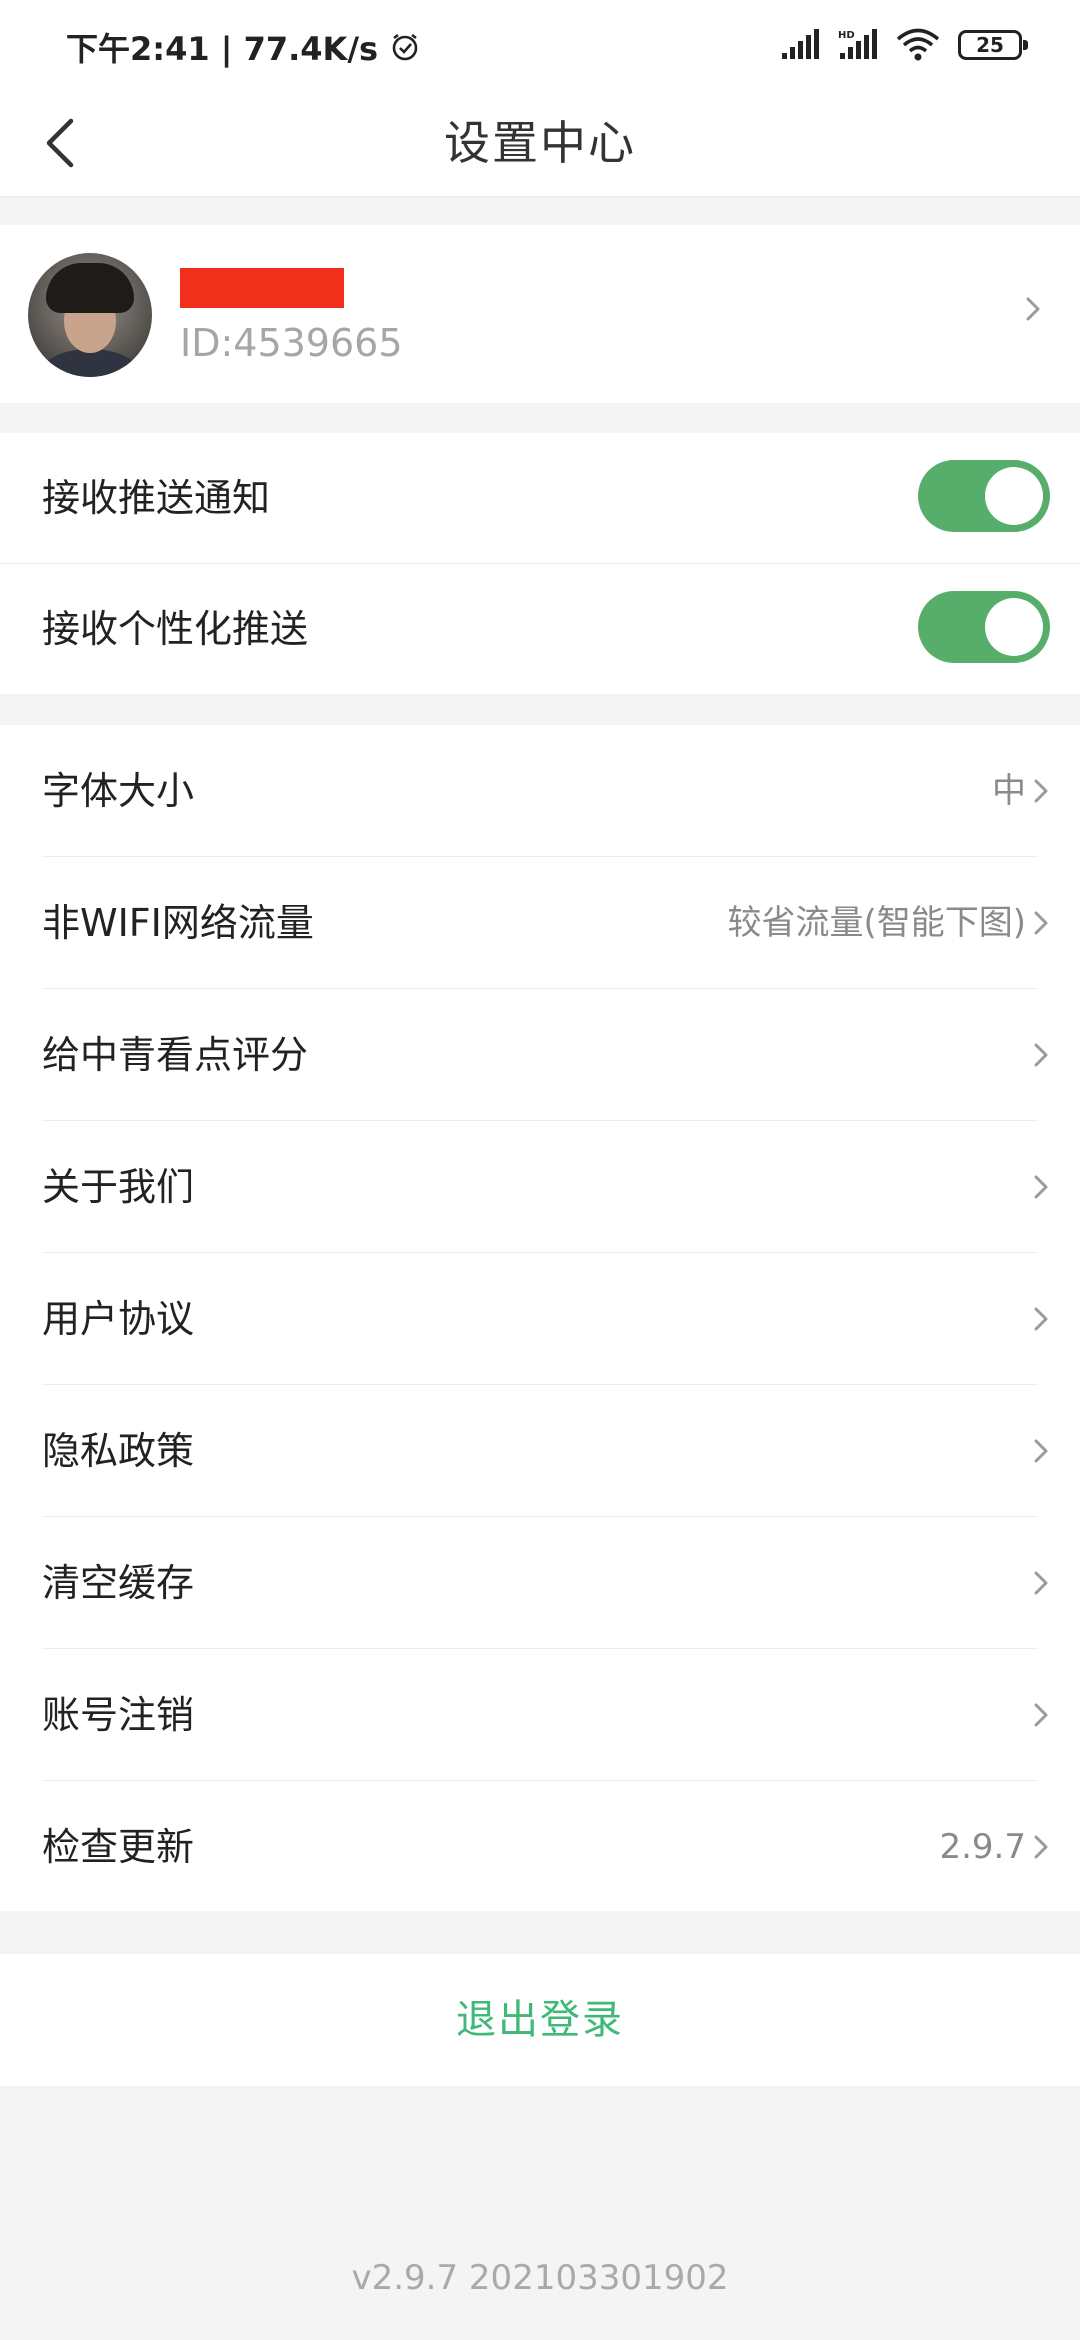  Describe the element at coordinates (178, 923) in the screenshot. I see `menu-item-label: 非WIFI网络流量` at that location.